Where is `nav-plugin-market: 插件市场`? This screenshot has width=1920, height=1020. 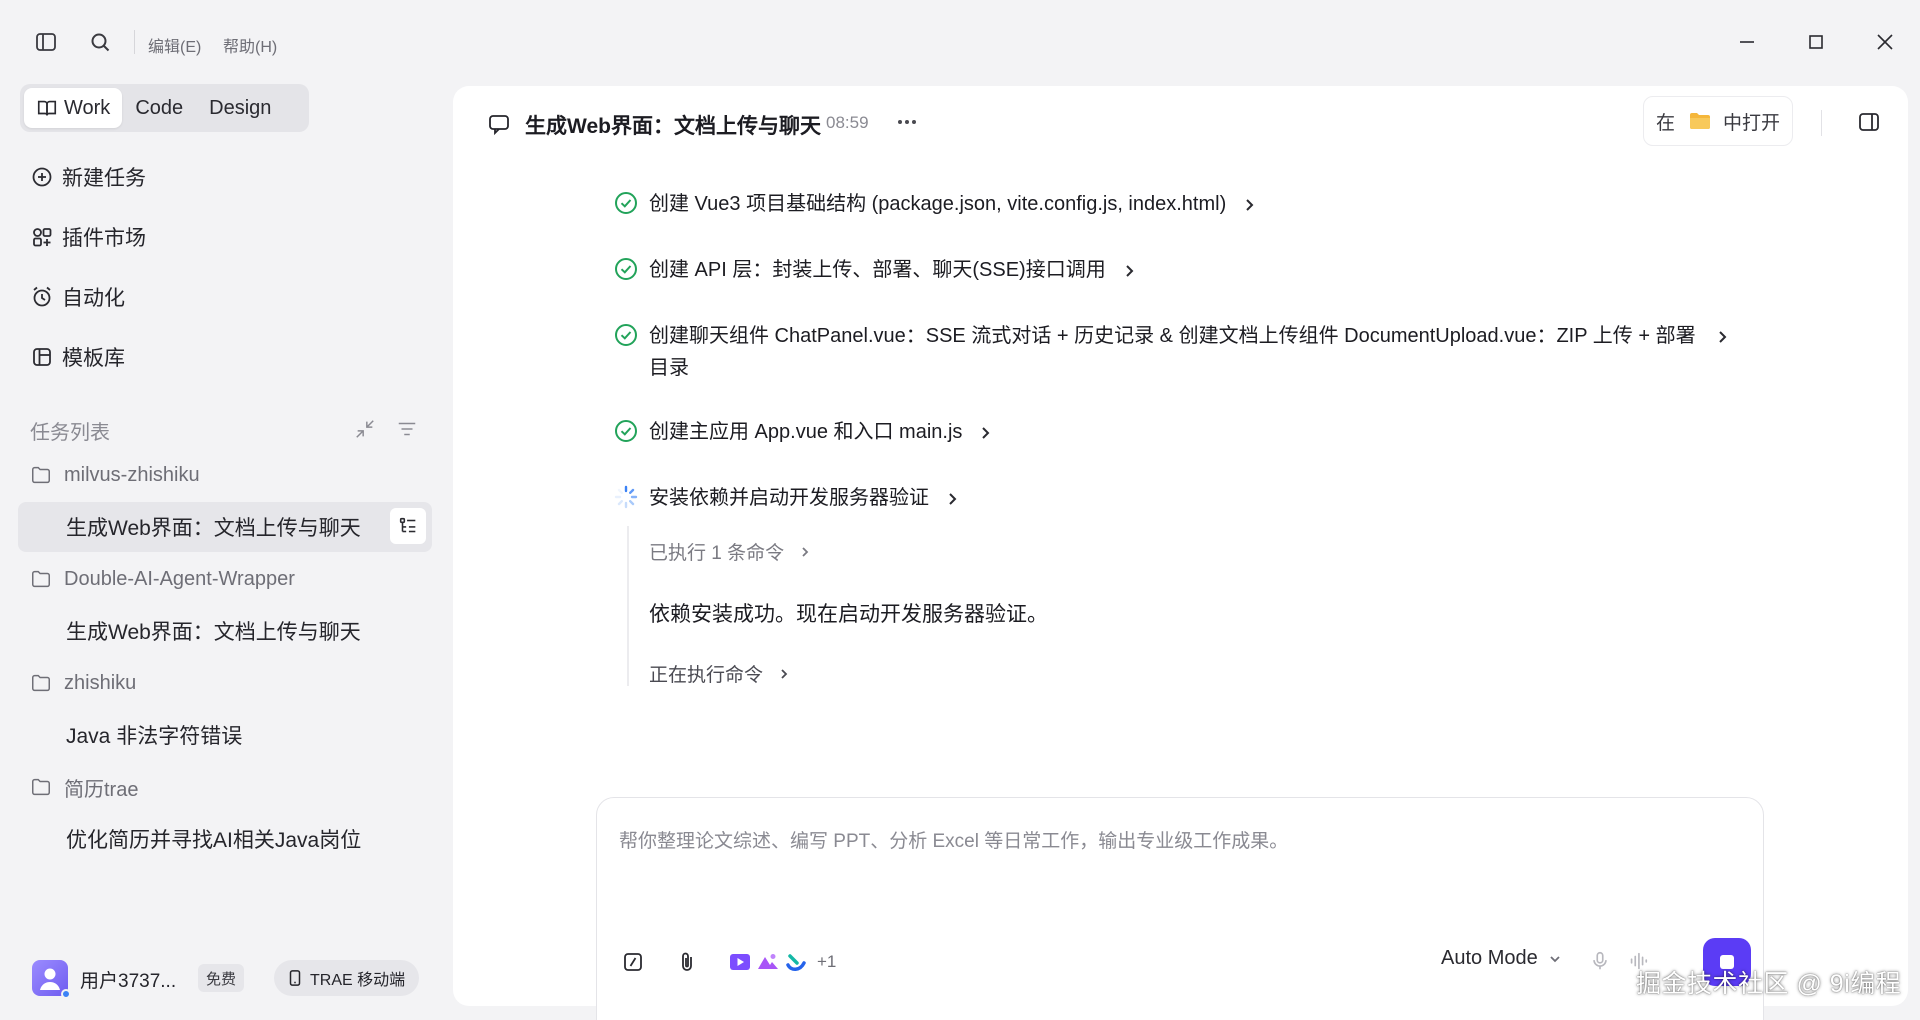
nav-plugin-market: 插件市场 is located at coordinates (88, 237).